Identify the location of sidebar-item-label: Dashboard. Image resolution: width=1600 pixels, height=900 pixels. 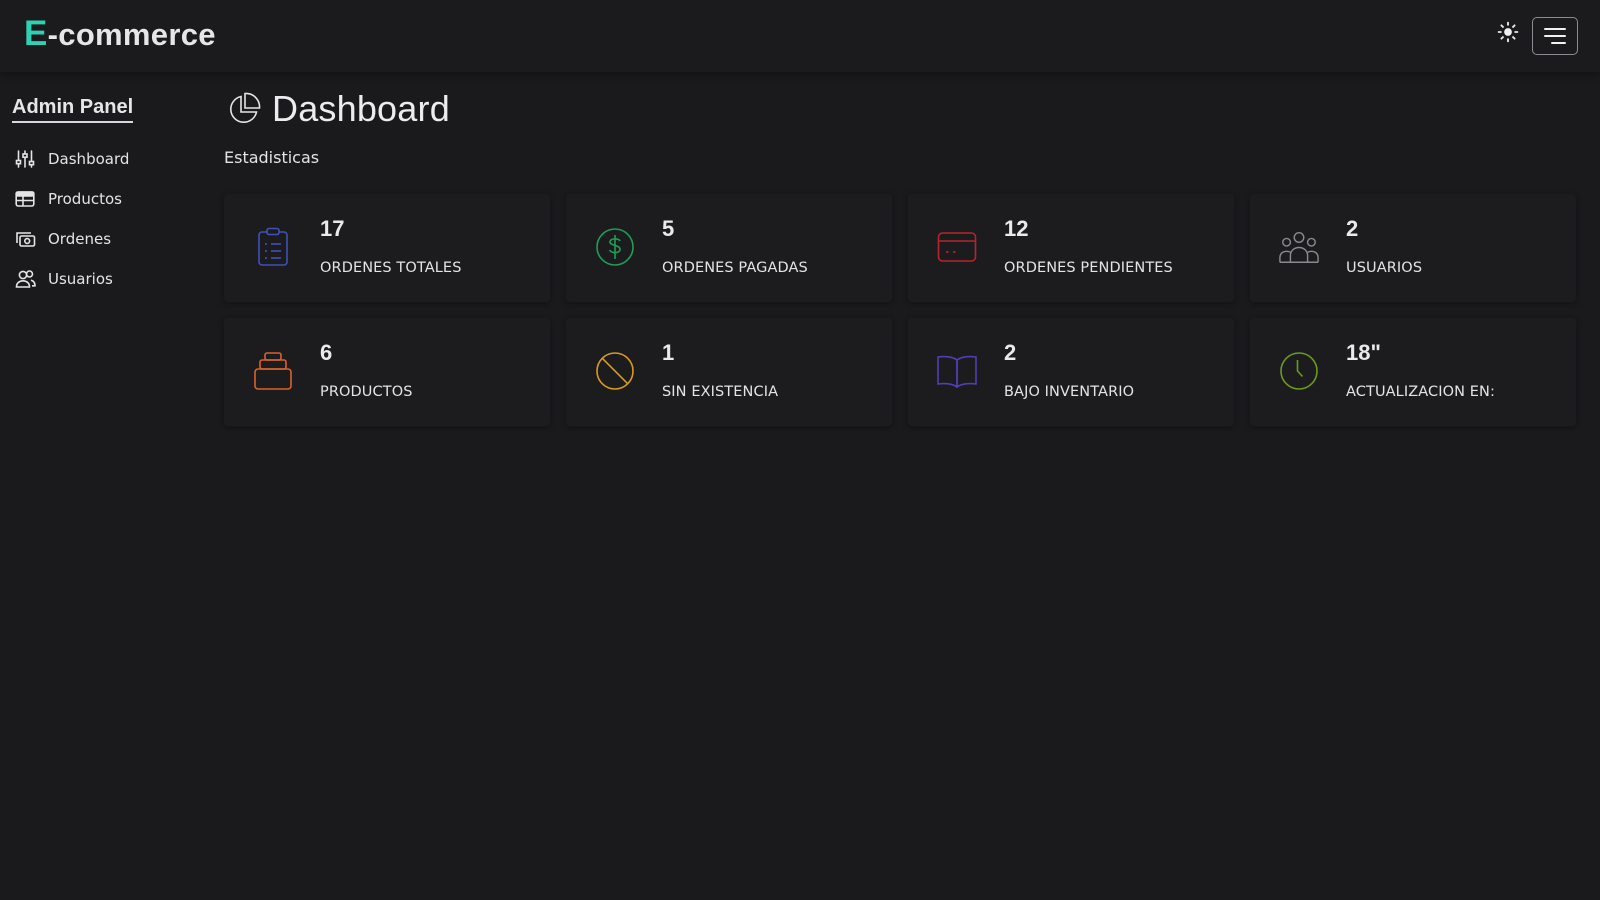
(89, 159).